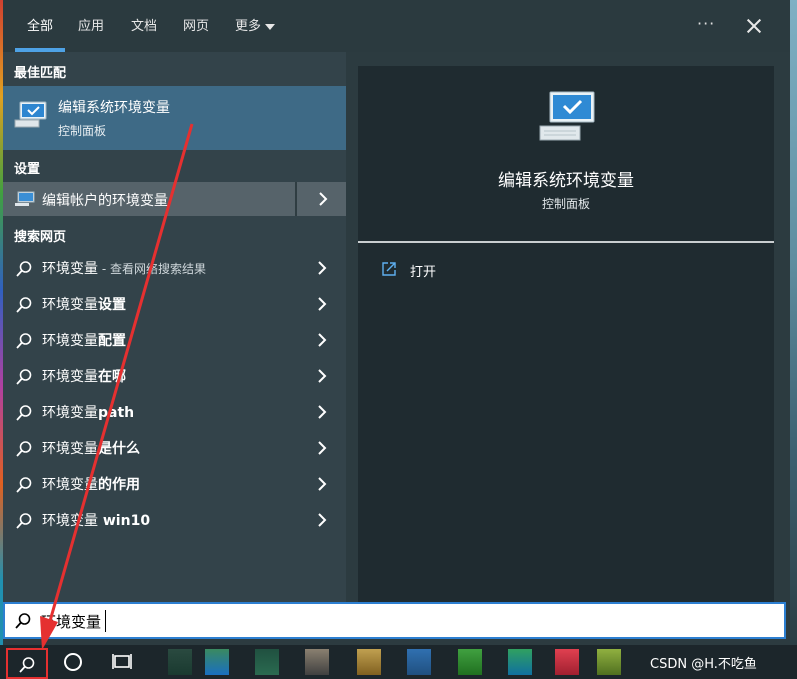  I want to click on taskbar-search-button, so click(27, 663).